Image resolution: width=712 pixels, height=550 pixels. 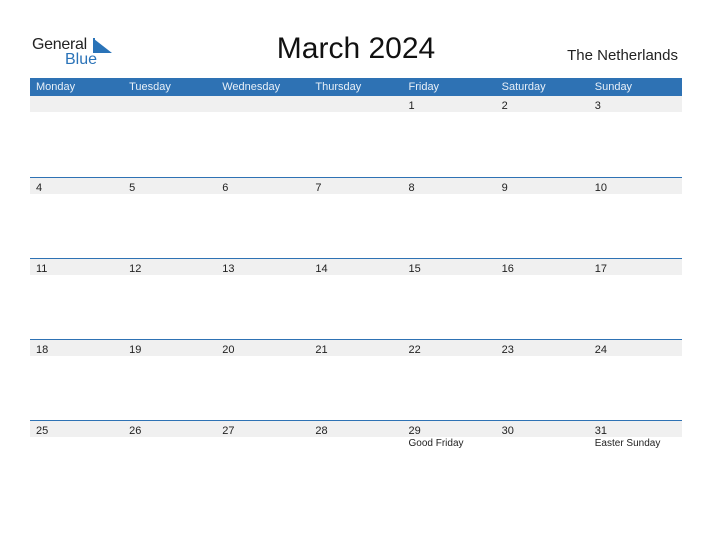 I want to click on day-number: 28, so click(x=321, y=431).